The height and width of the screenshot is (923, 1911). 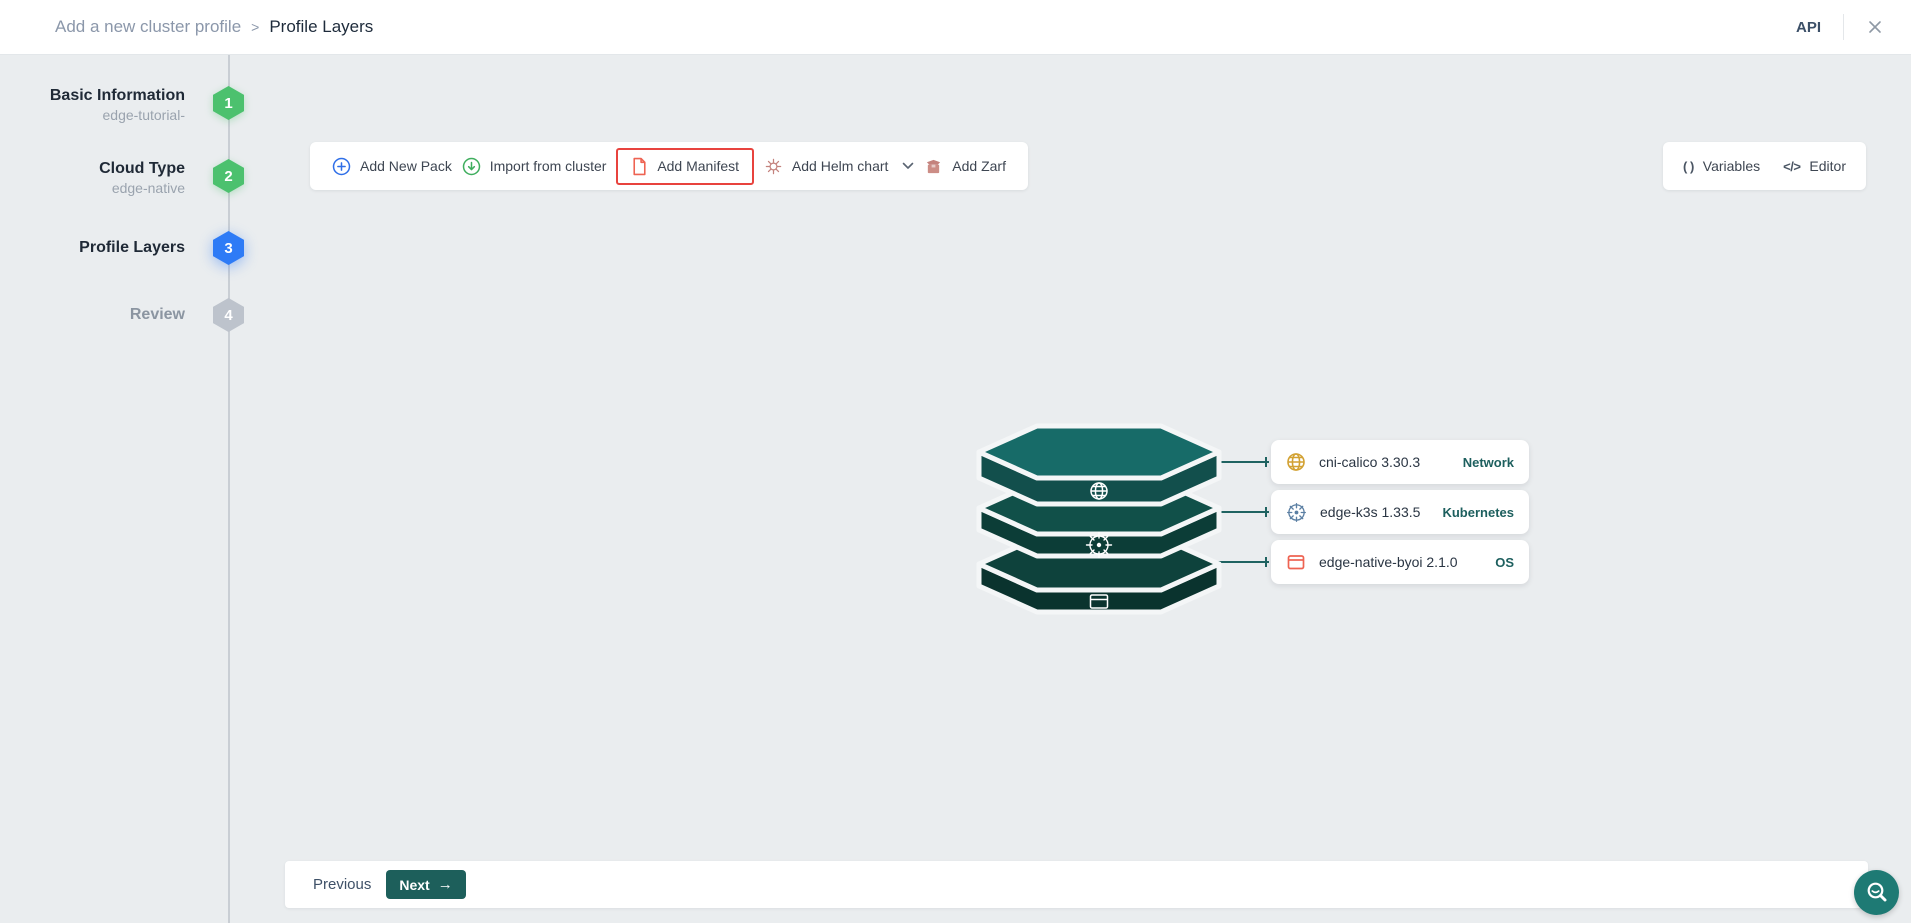 I want to click on connector-kubernetes-tick, so click(x=1266, y=512).